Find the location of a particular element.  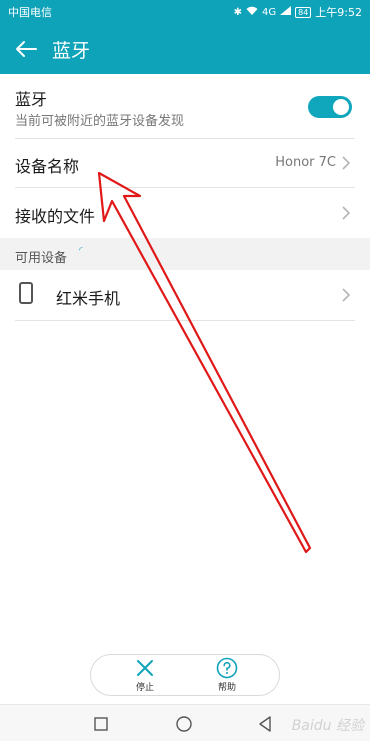

page-title: 蓝牙 is located at coordinates (71, 50).